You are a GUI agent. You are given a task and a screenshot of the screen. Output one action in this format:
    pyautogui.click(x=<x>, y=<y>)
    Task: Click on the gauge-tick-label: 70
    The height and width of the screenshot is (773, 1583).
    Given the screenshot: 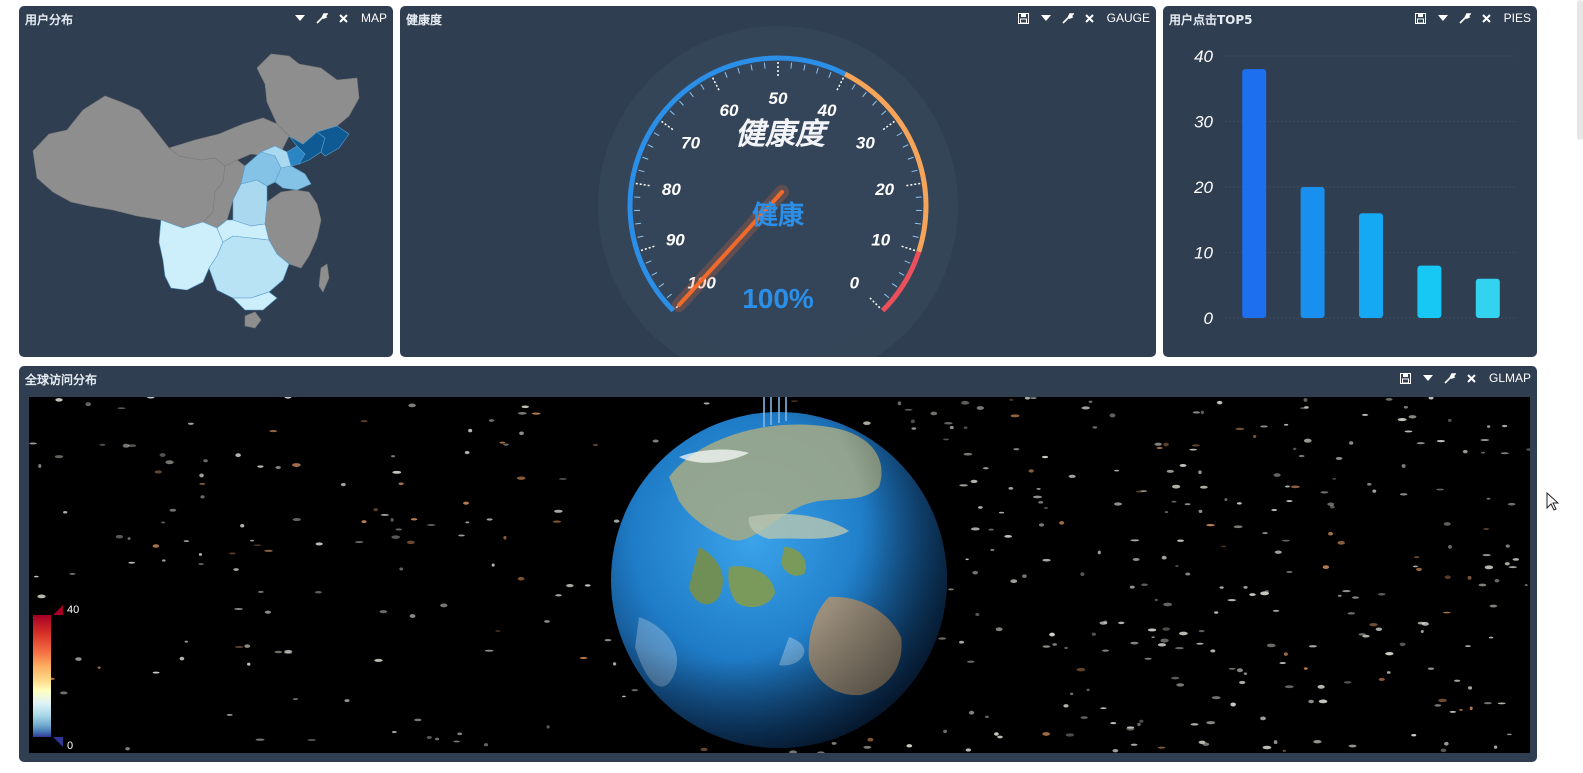 What is the action you would take?
    pyautogui.click(x=690, y=143)
    